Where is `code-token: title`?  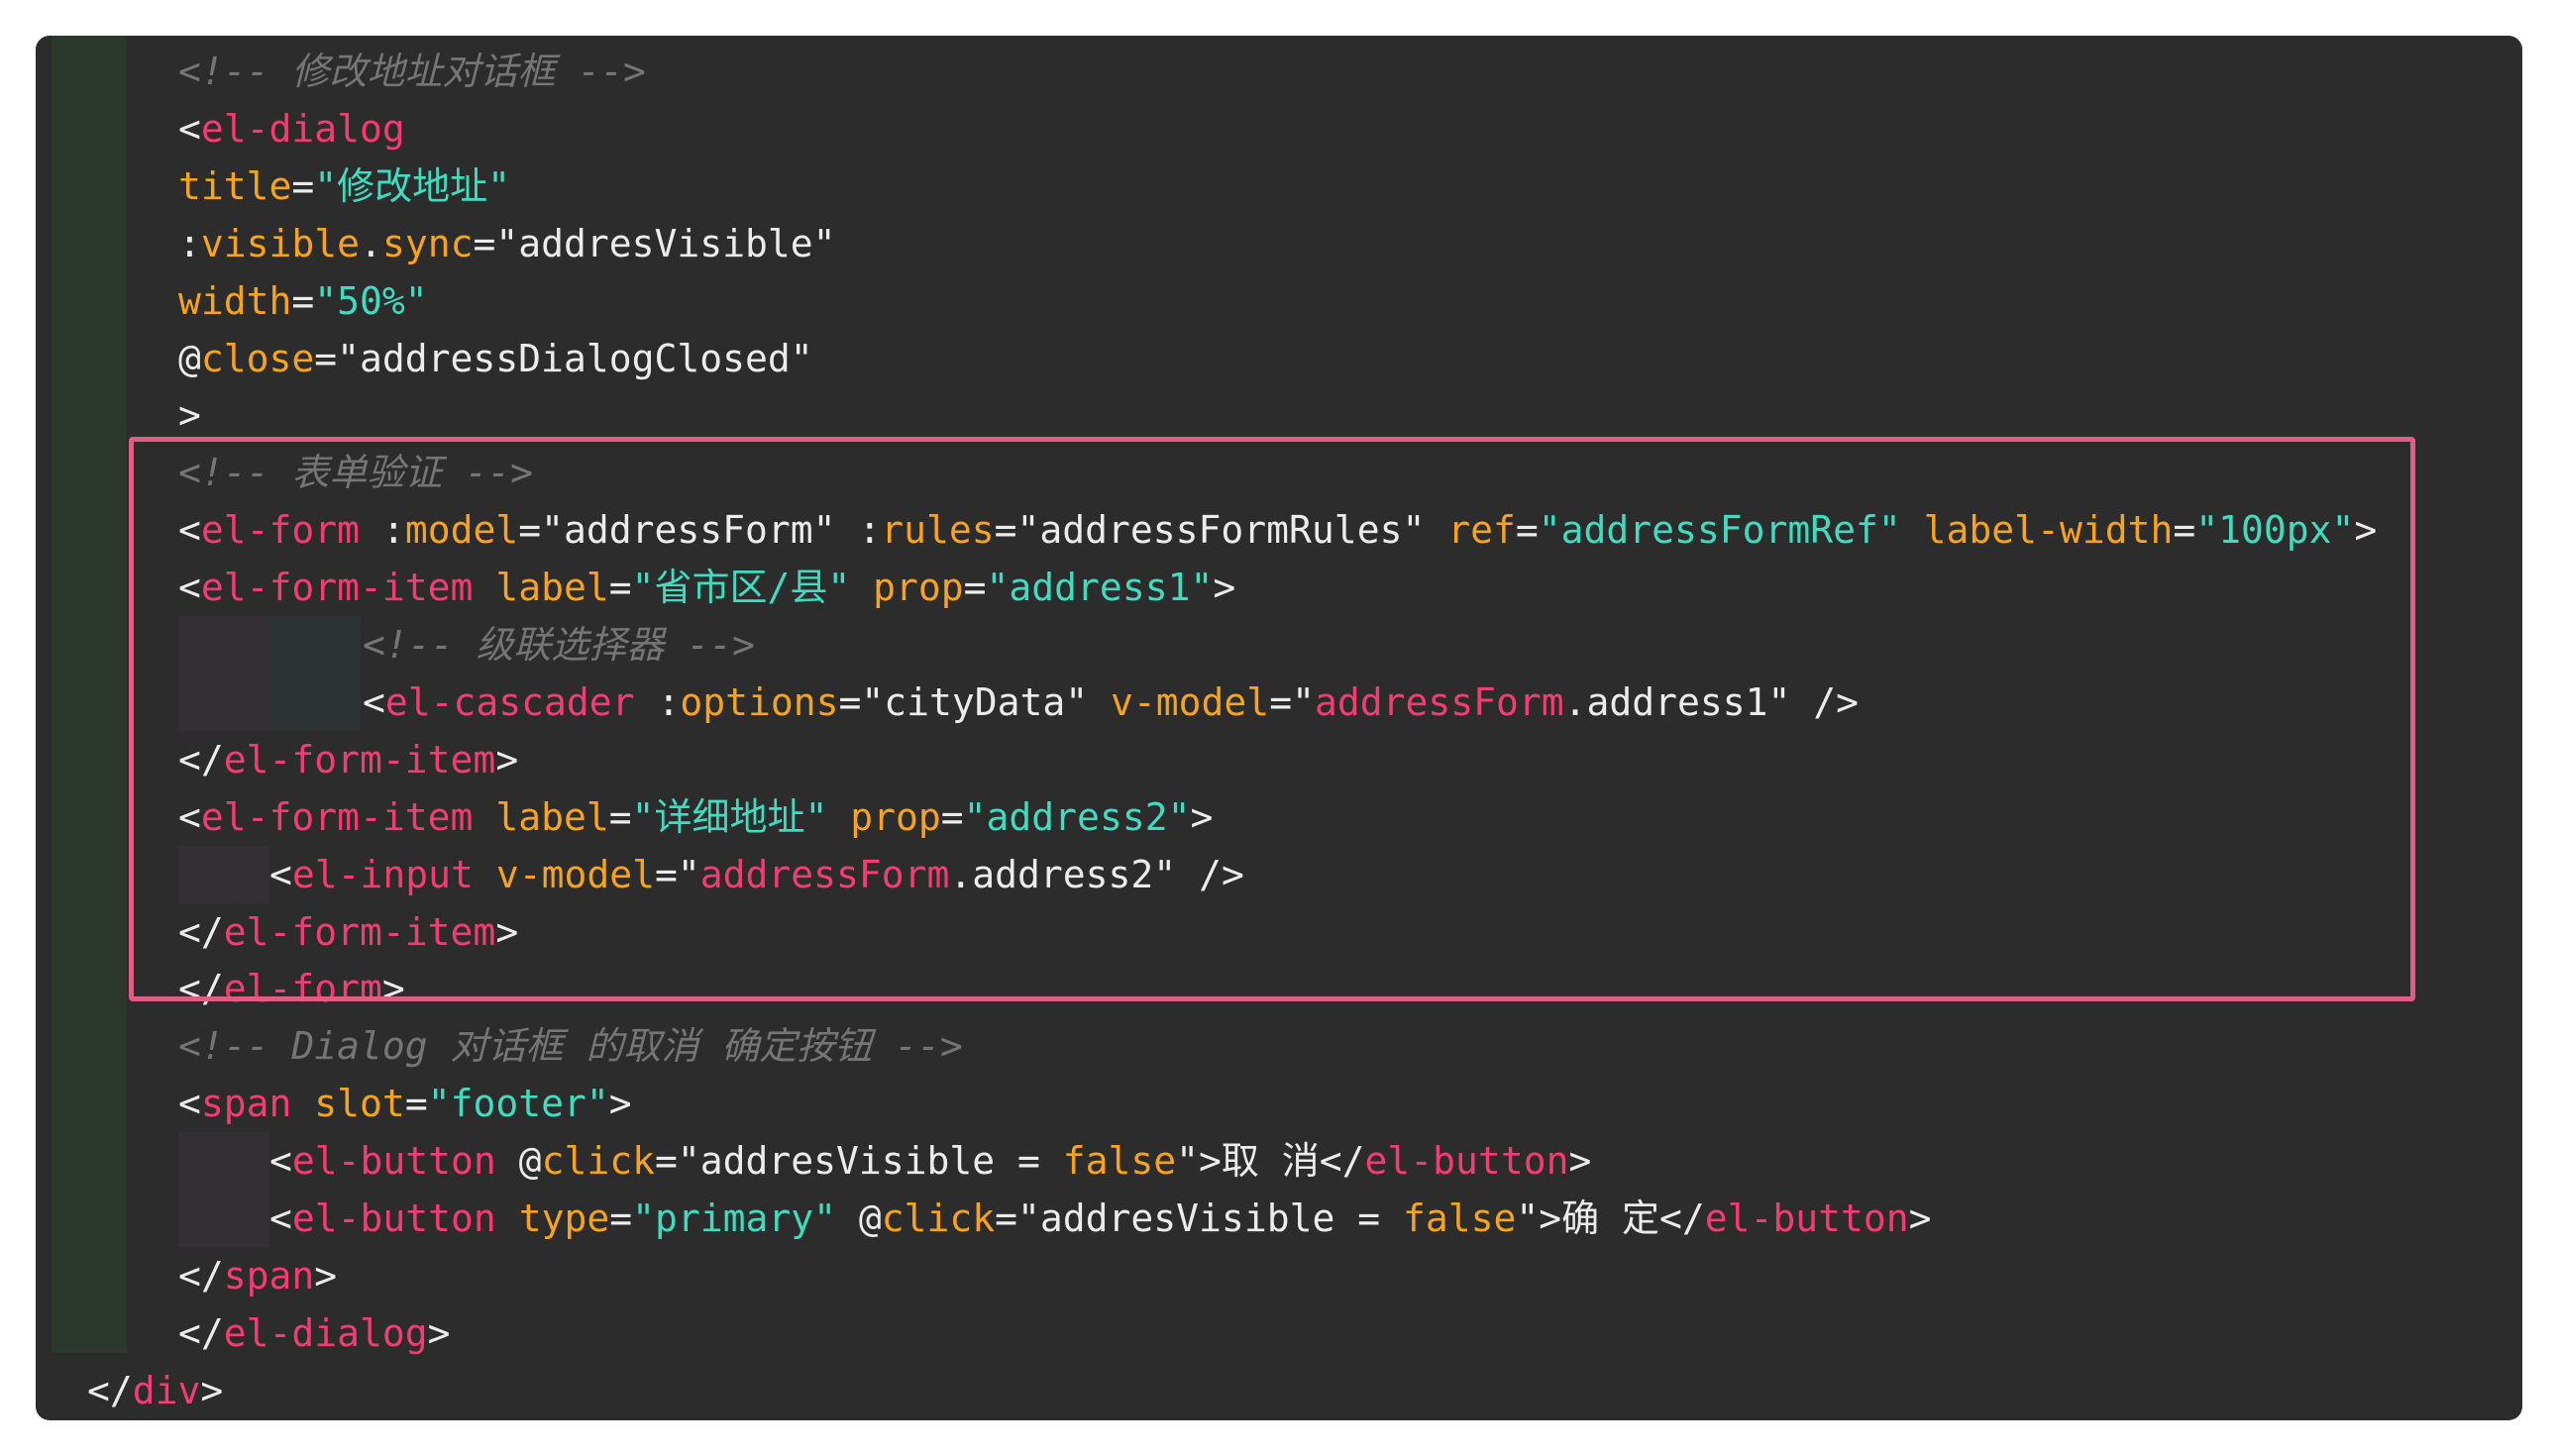 code-token: title is located at coordinates (235, 185).